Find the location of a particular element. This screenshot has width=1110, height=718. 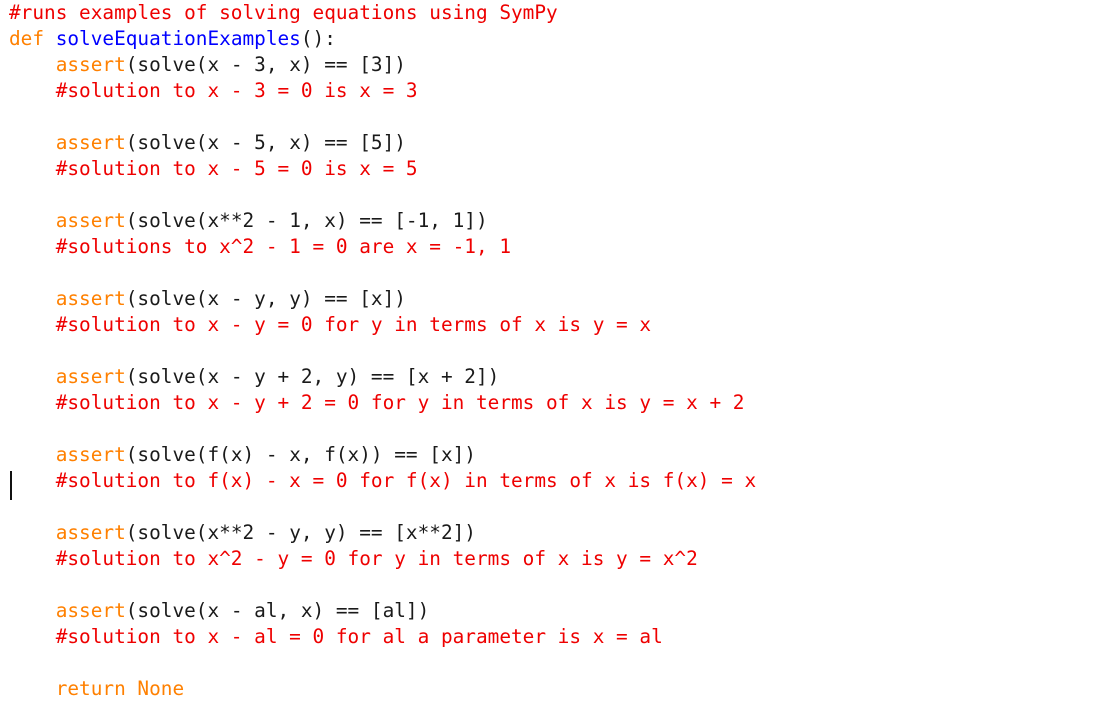

code-line: #solution to x - 5 = 0 is x = 5 is located at coordinates (555, 169).